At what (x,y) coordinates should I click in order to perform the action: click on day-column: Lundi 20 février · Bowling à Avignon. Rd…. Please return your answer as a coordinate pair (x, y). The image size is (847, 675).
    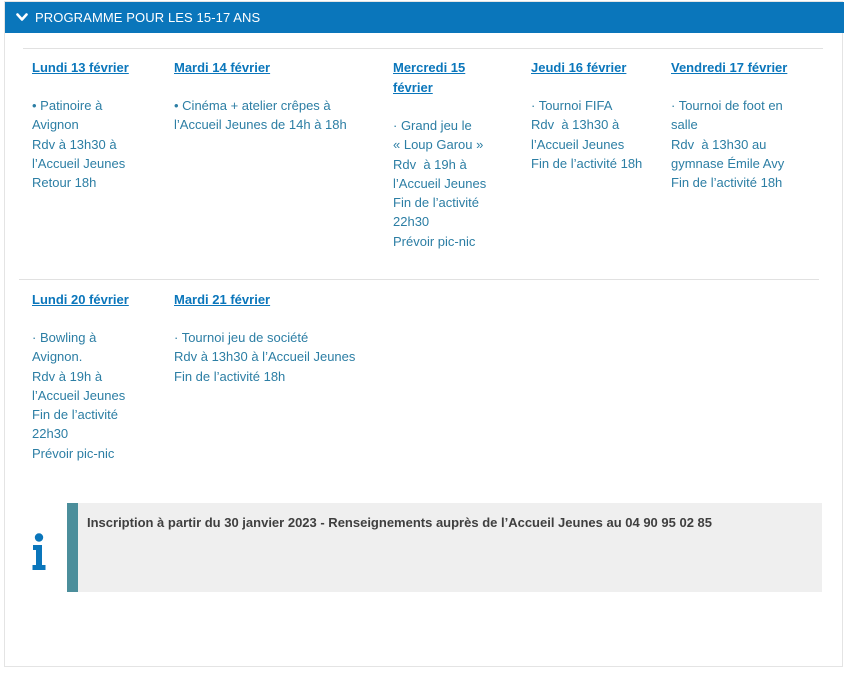
    Looking at the image, I should click on (97, 376).